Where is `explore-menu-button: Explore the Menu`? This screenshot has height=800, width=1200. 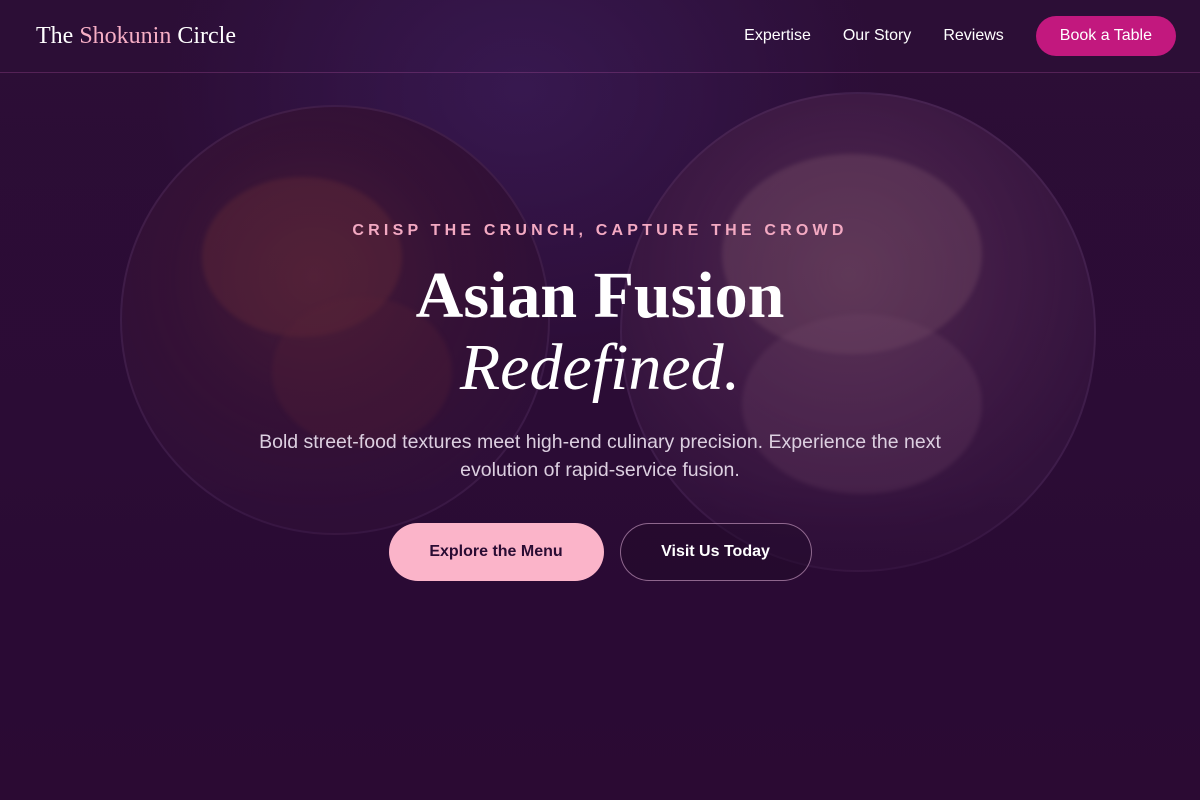
explore-menu-button: Explore the Menu is located at coordinates (496, 552).